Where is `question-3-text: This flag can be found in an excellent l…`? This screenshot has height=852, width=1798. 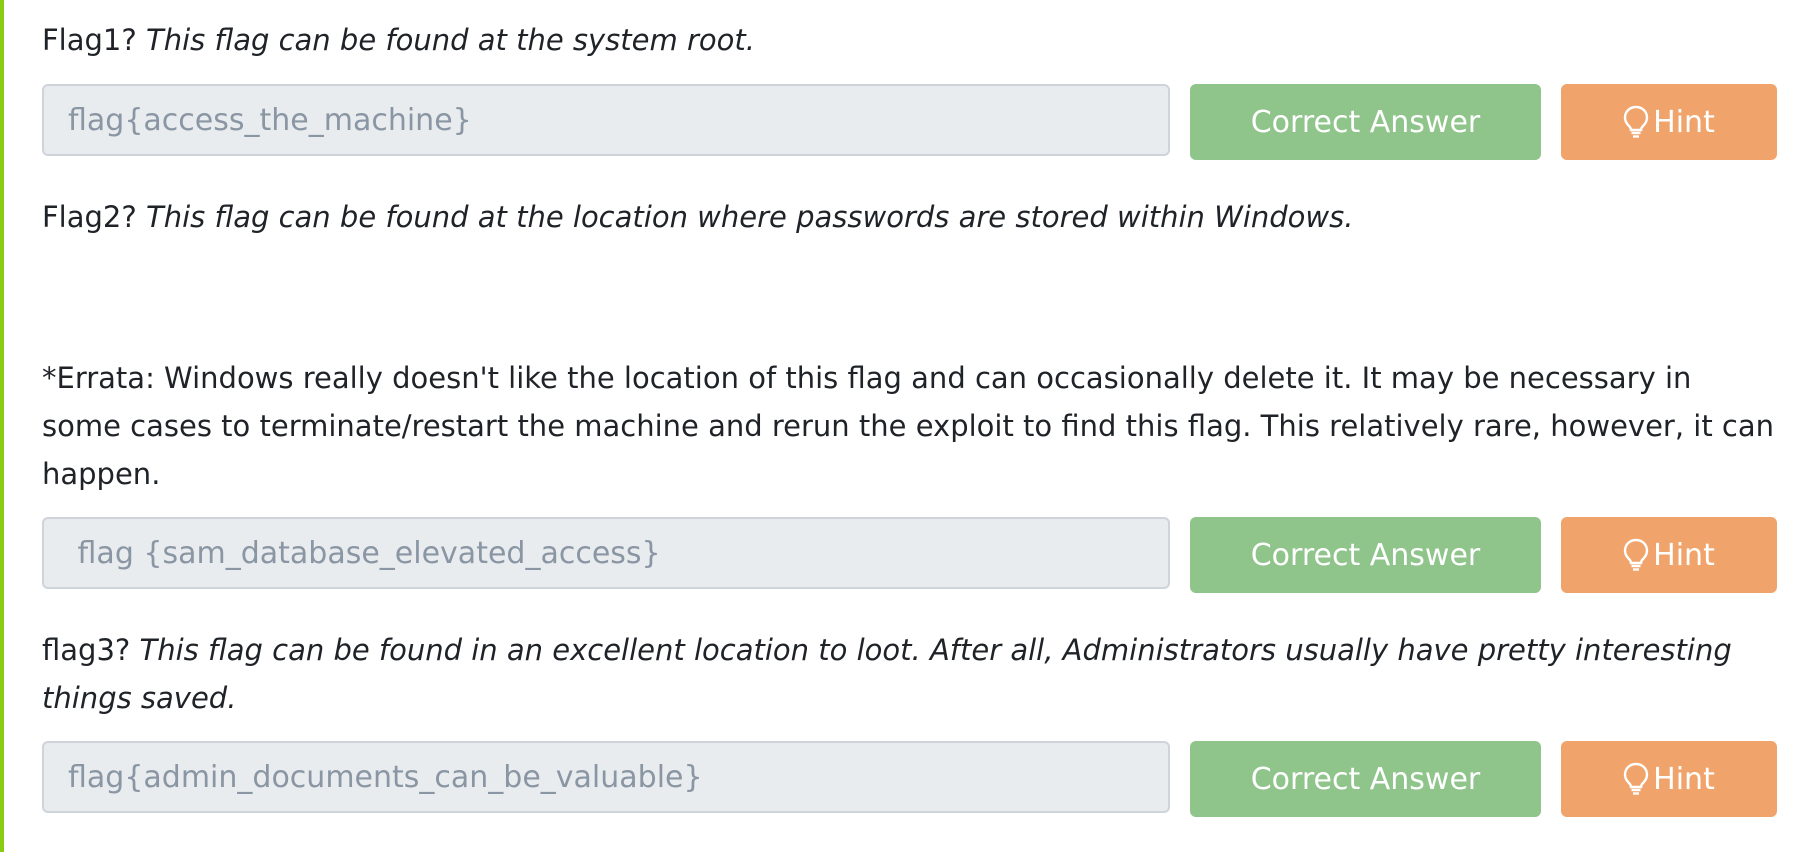 question-3-text: This flag can be found in an excellent l… is located at coordinates (887, 674).